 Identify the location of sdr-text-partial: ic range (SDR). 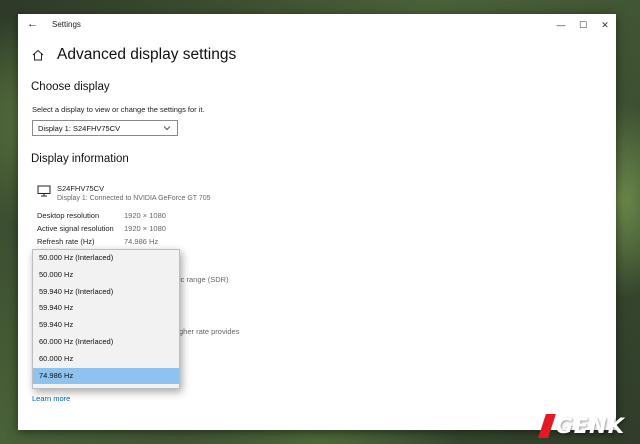
(204, 279).